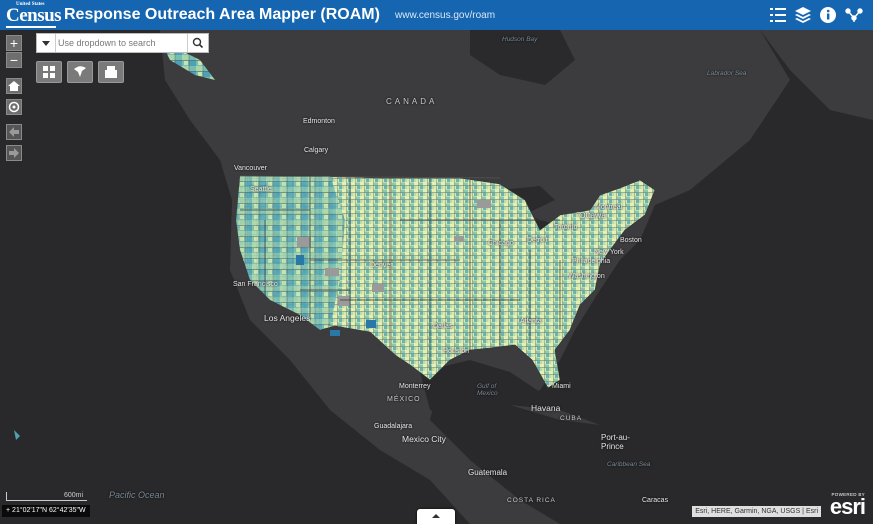 The height and width of the screenshot is (524, 873). What do you see at coordinates (31, 27) in the screenshot?
I see `logo-bar` at bounding box center [31, 27].